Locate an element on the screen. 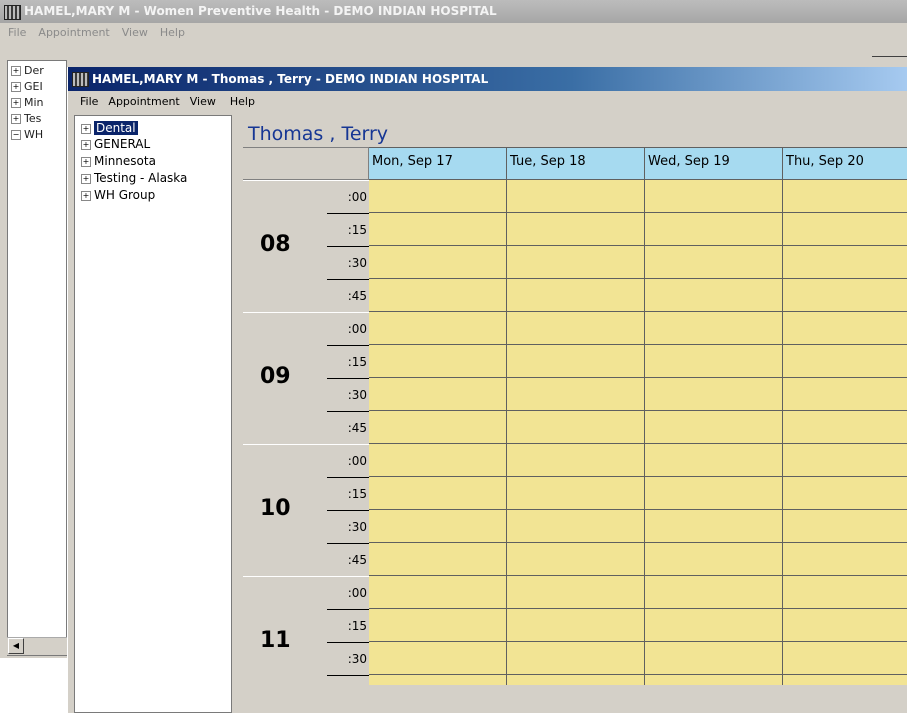  tree-item-dental: + Dental is located at coordinates (109, 128).